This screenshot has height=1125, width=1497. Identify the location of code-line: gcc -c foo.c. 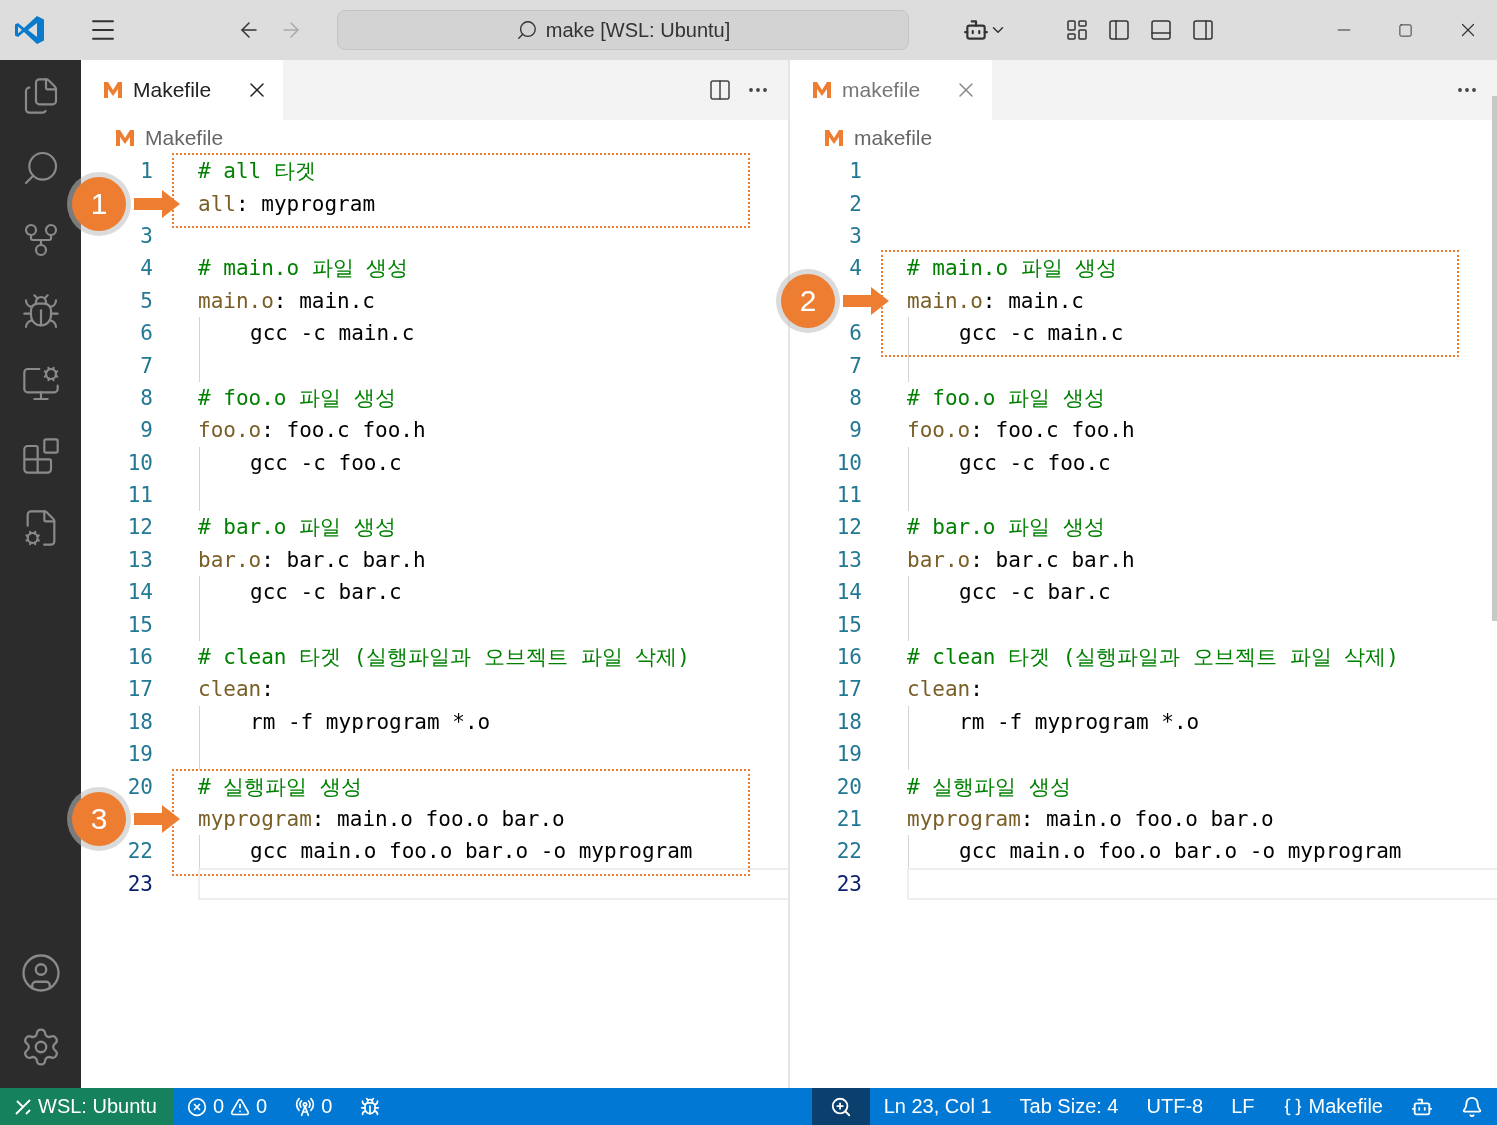
(325, 462).